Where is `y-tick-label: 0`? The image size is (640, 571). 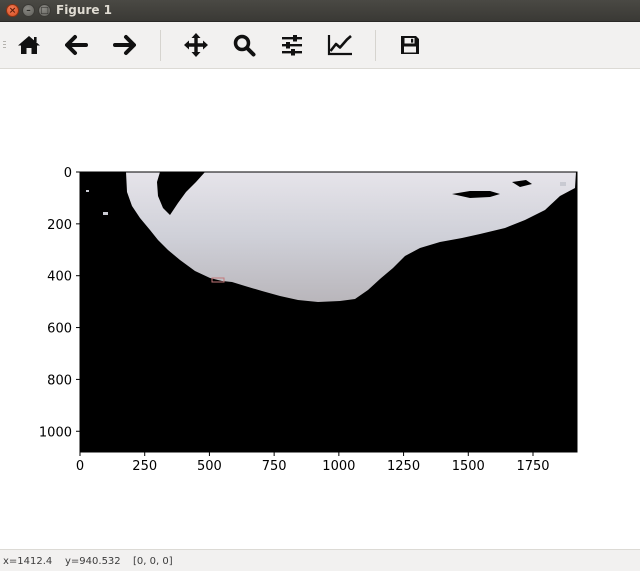 y-tick-label: 0 is located at coordinates (68, 173).